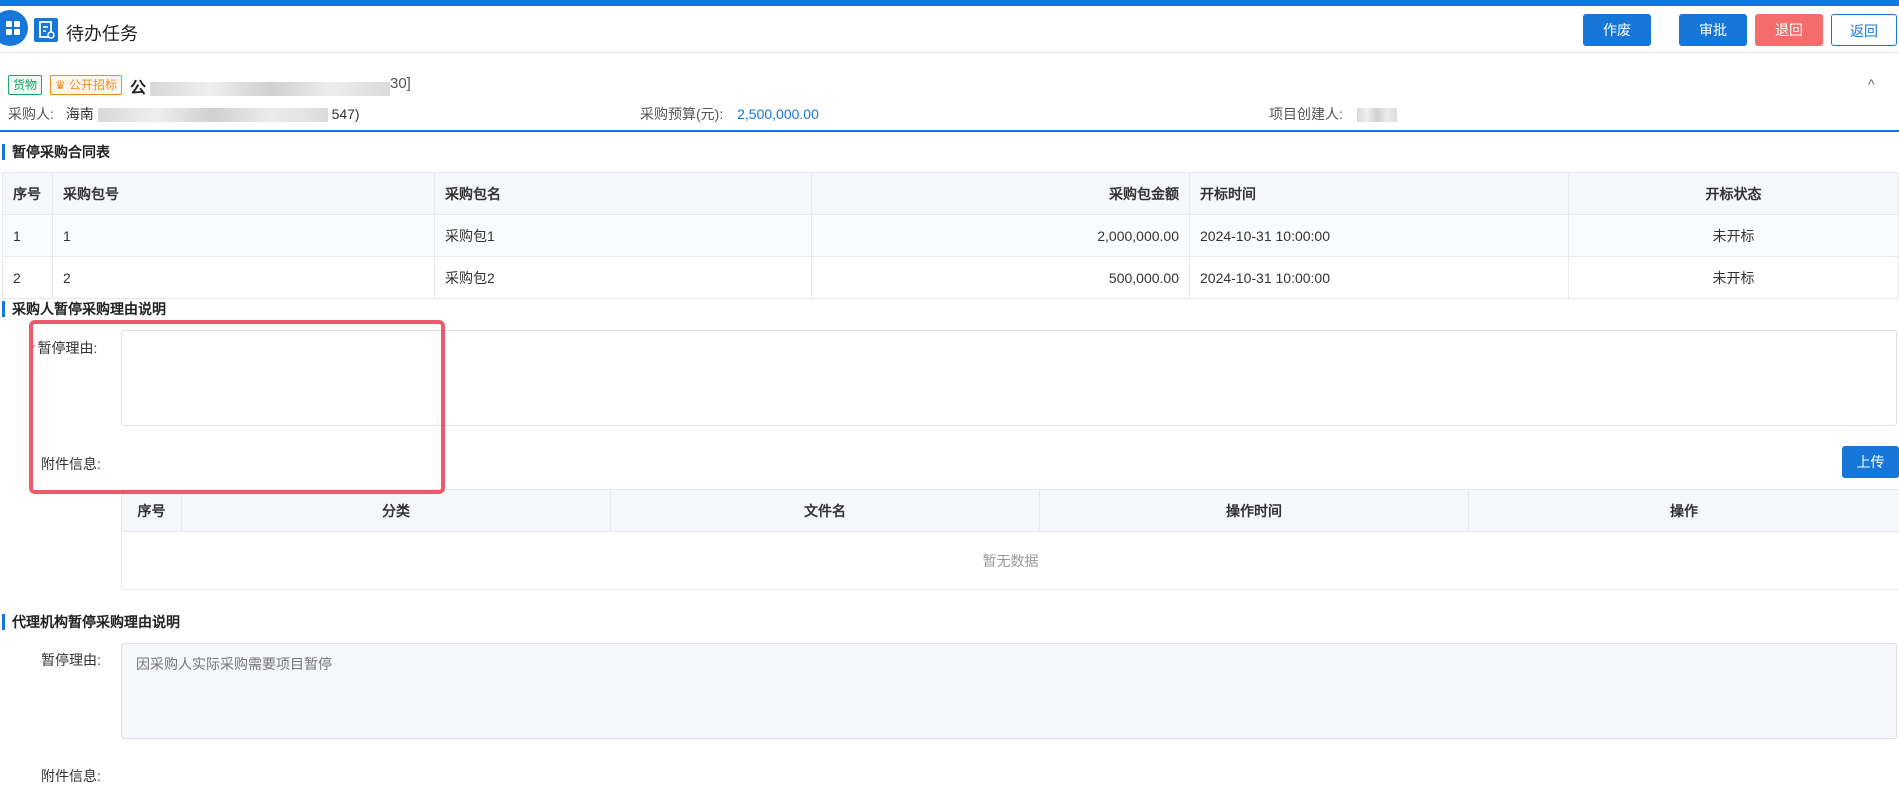 This screenshot has width=1899, height=799. What do you see at coordinates (400, 83) in the screenshot?
I see `project-code-suffix: 30]` at bounding box center [400, 83].